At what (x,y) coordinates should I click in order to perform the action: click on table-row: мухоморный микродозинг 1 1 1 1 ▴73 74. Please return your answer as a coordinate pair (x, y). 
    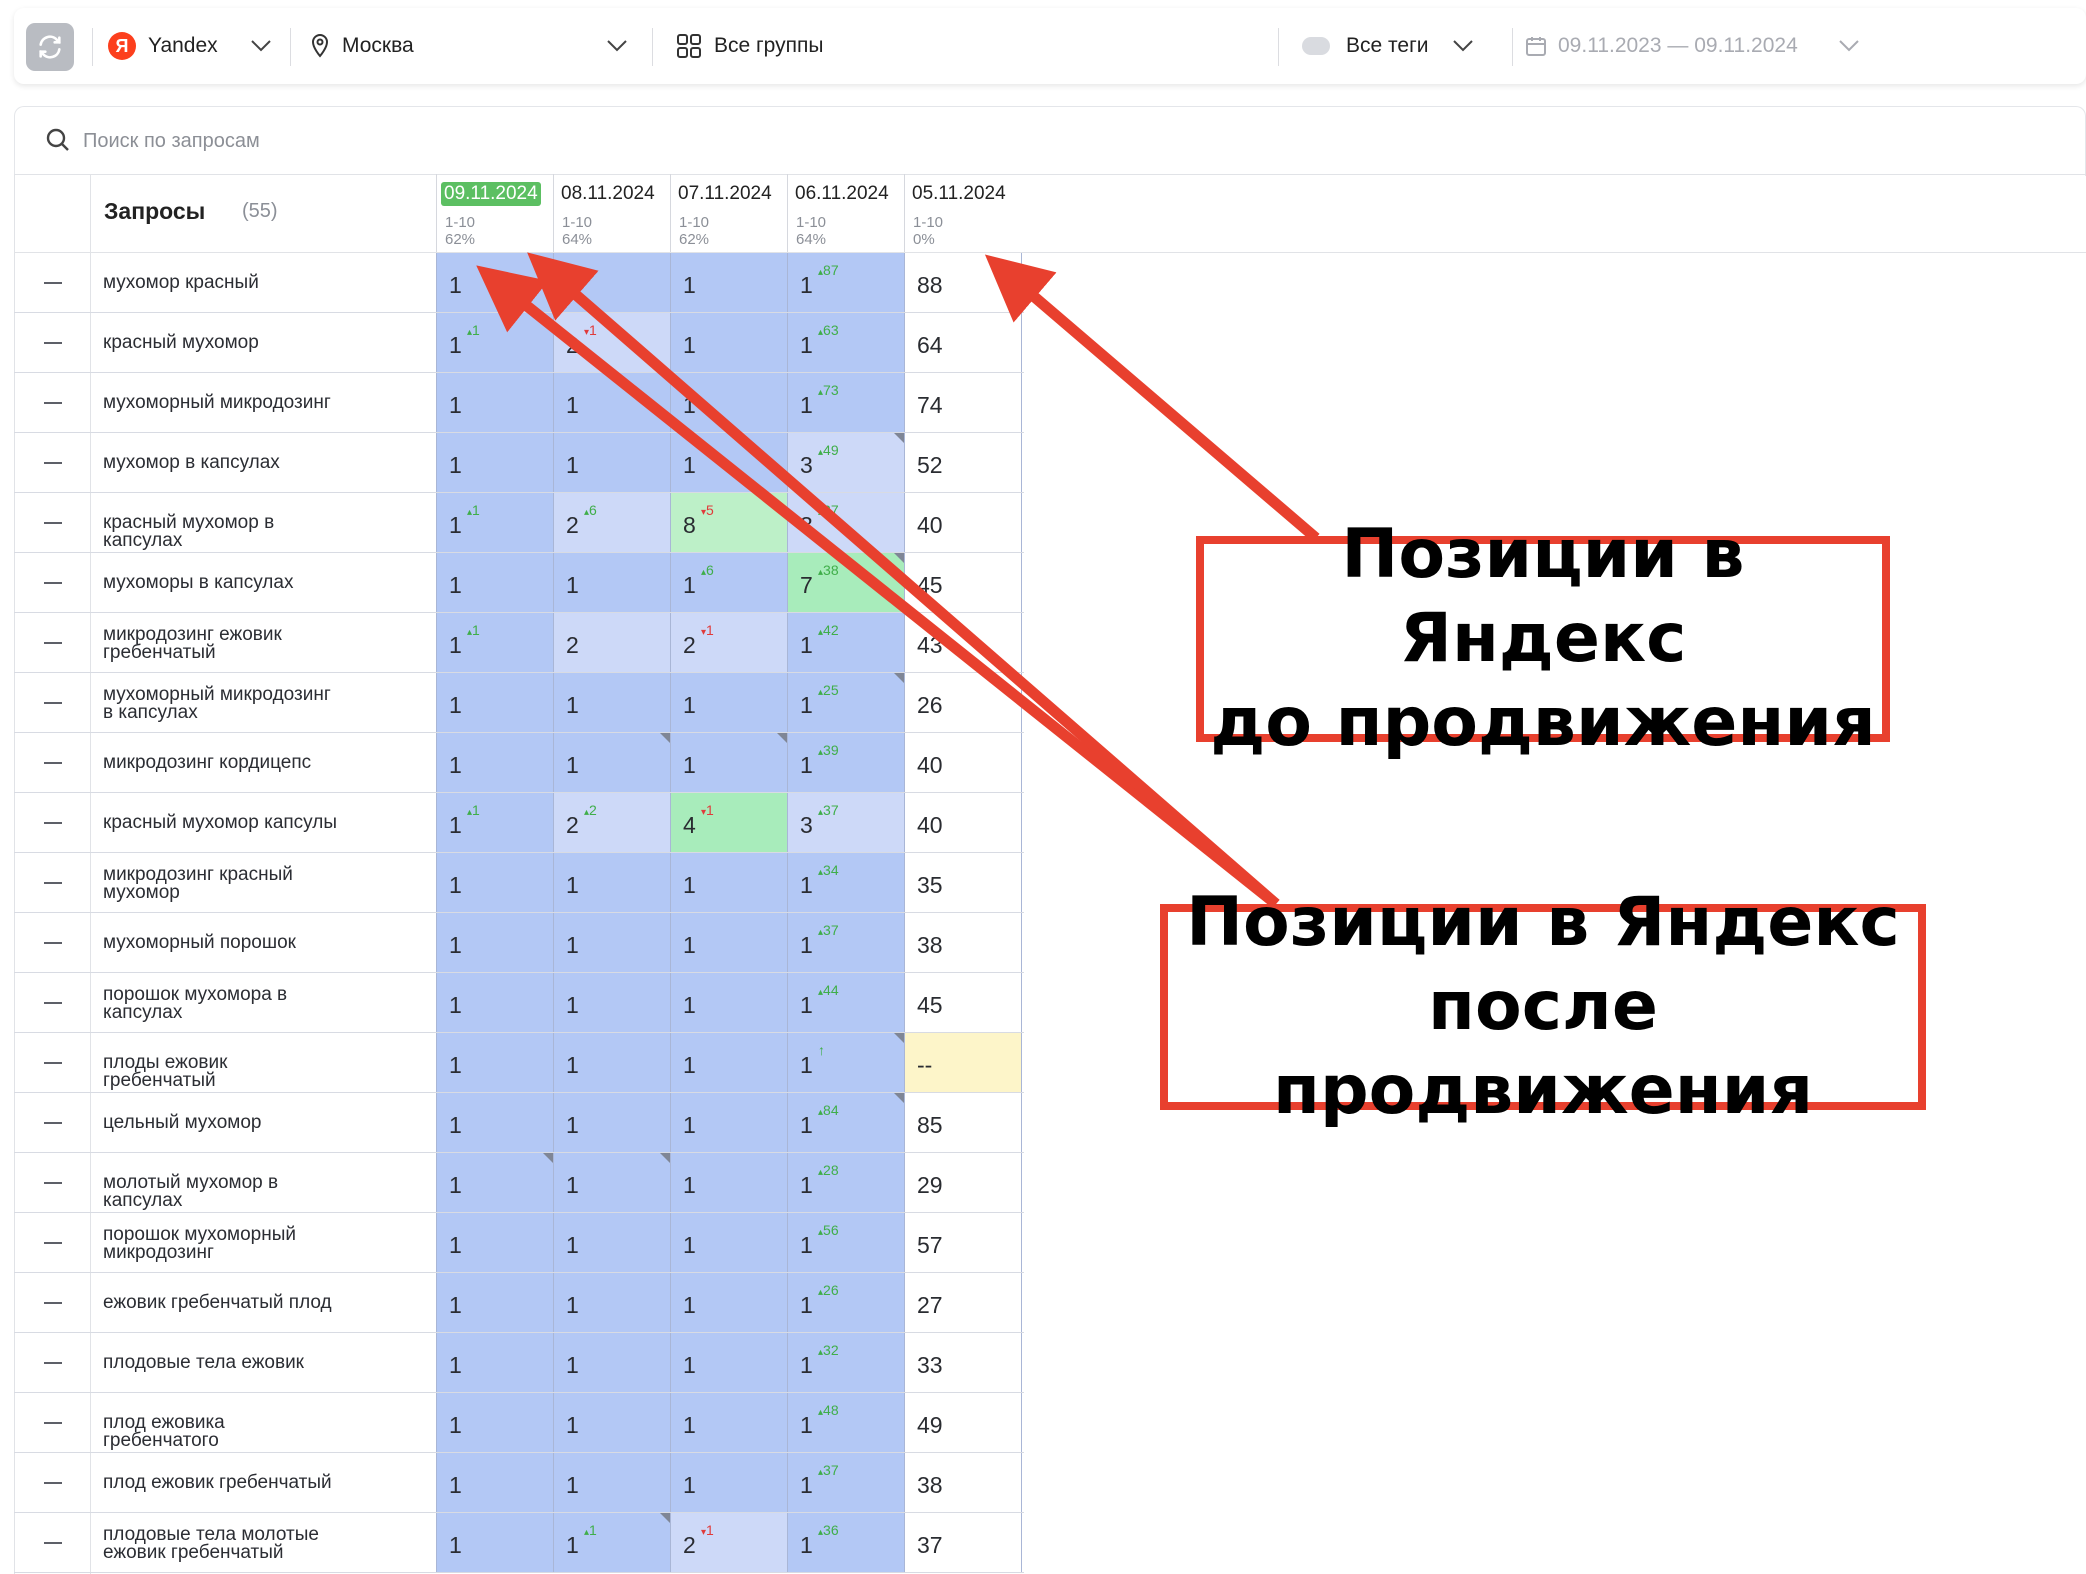
    Looking at the image, I should click on (519, 403).